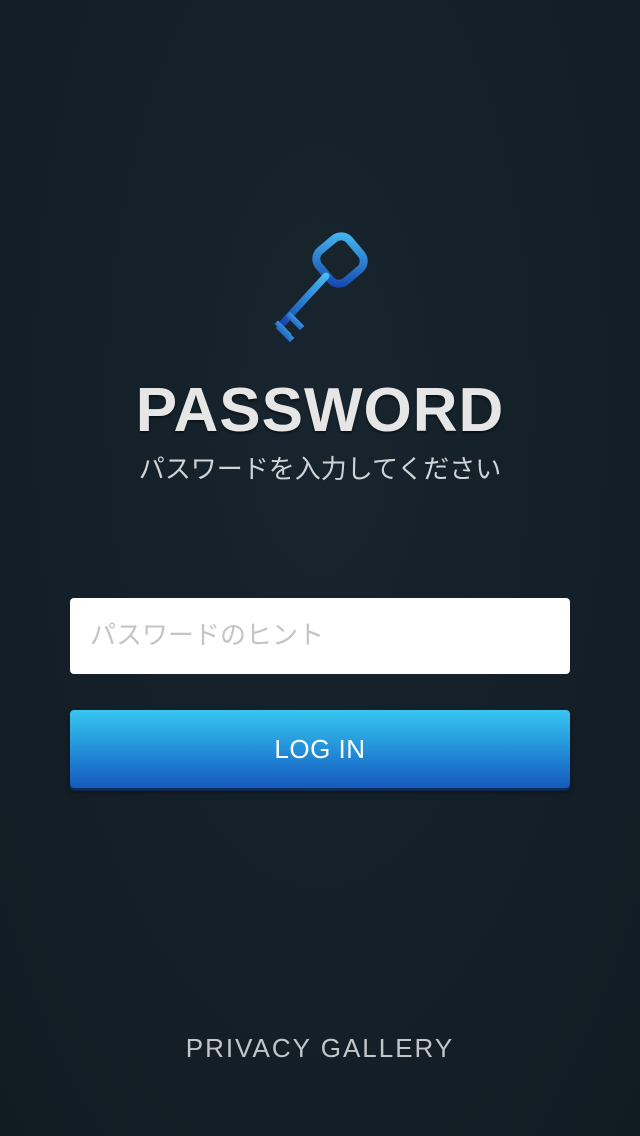 This screenshot has height=1136, width=640. I want to click on footer-brand: PRIVACY GALLERY, so click(320, 1048).